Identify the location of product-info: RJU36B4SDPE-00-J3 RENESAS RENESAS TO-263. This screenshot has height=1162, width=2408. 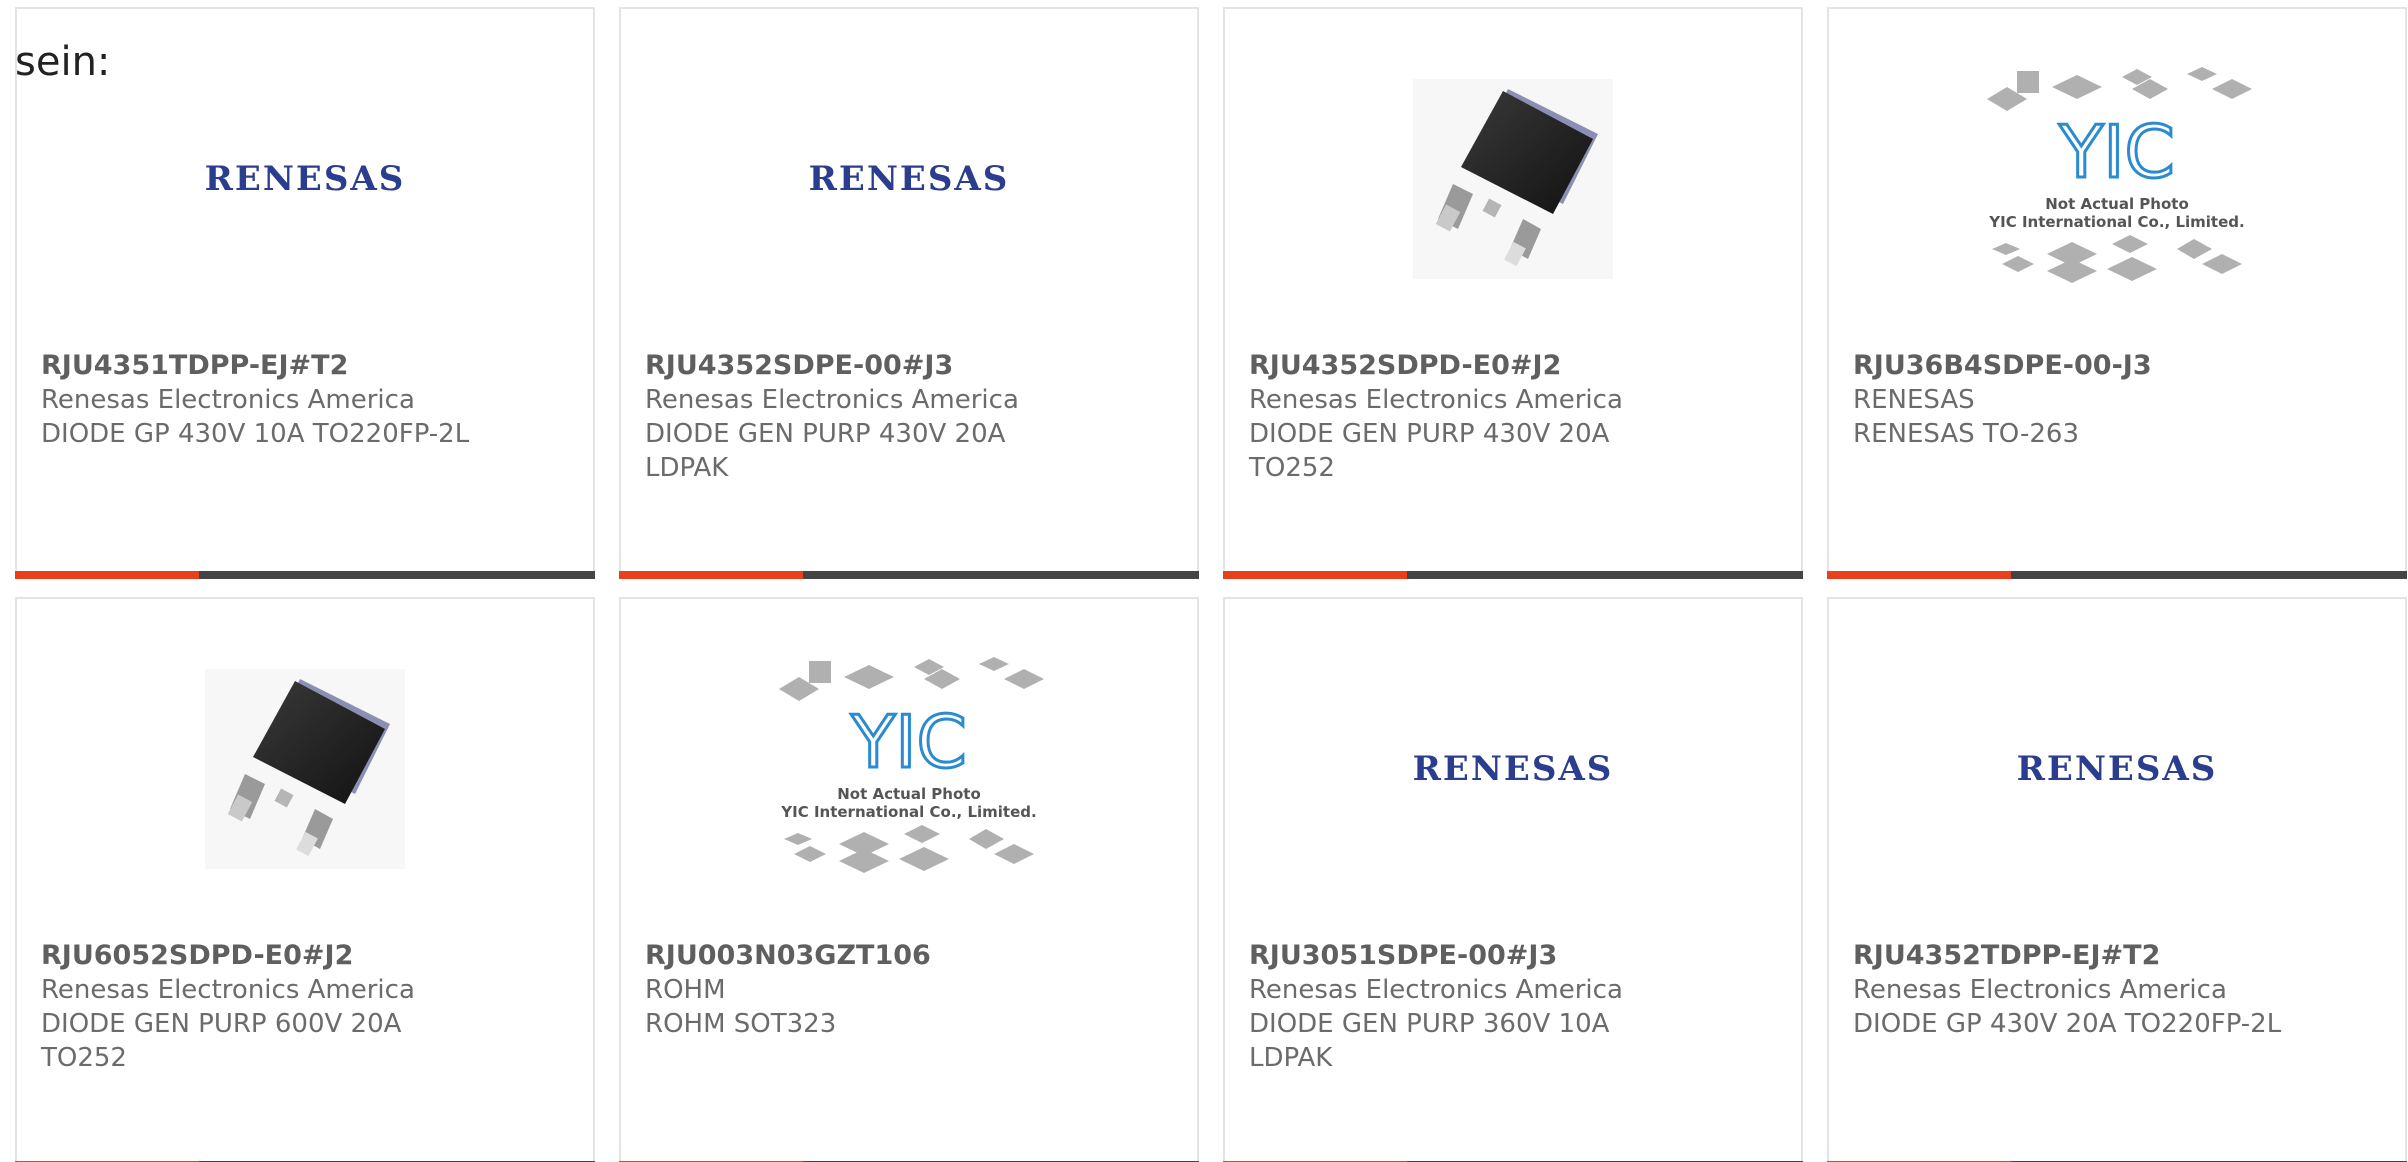
(2117, 400).